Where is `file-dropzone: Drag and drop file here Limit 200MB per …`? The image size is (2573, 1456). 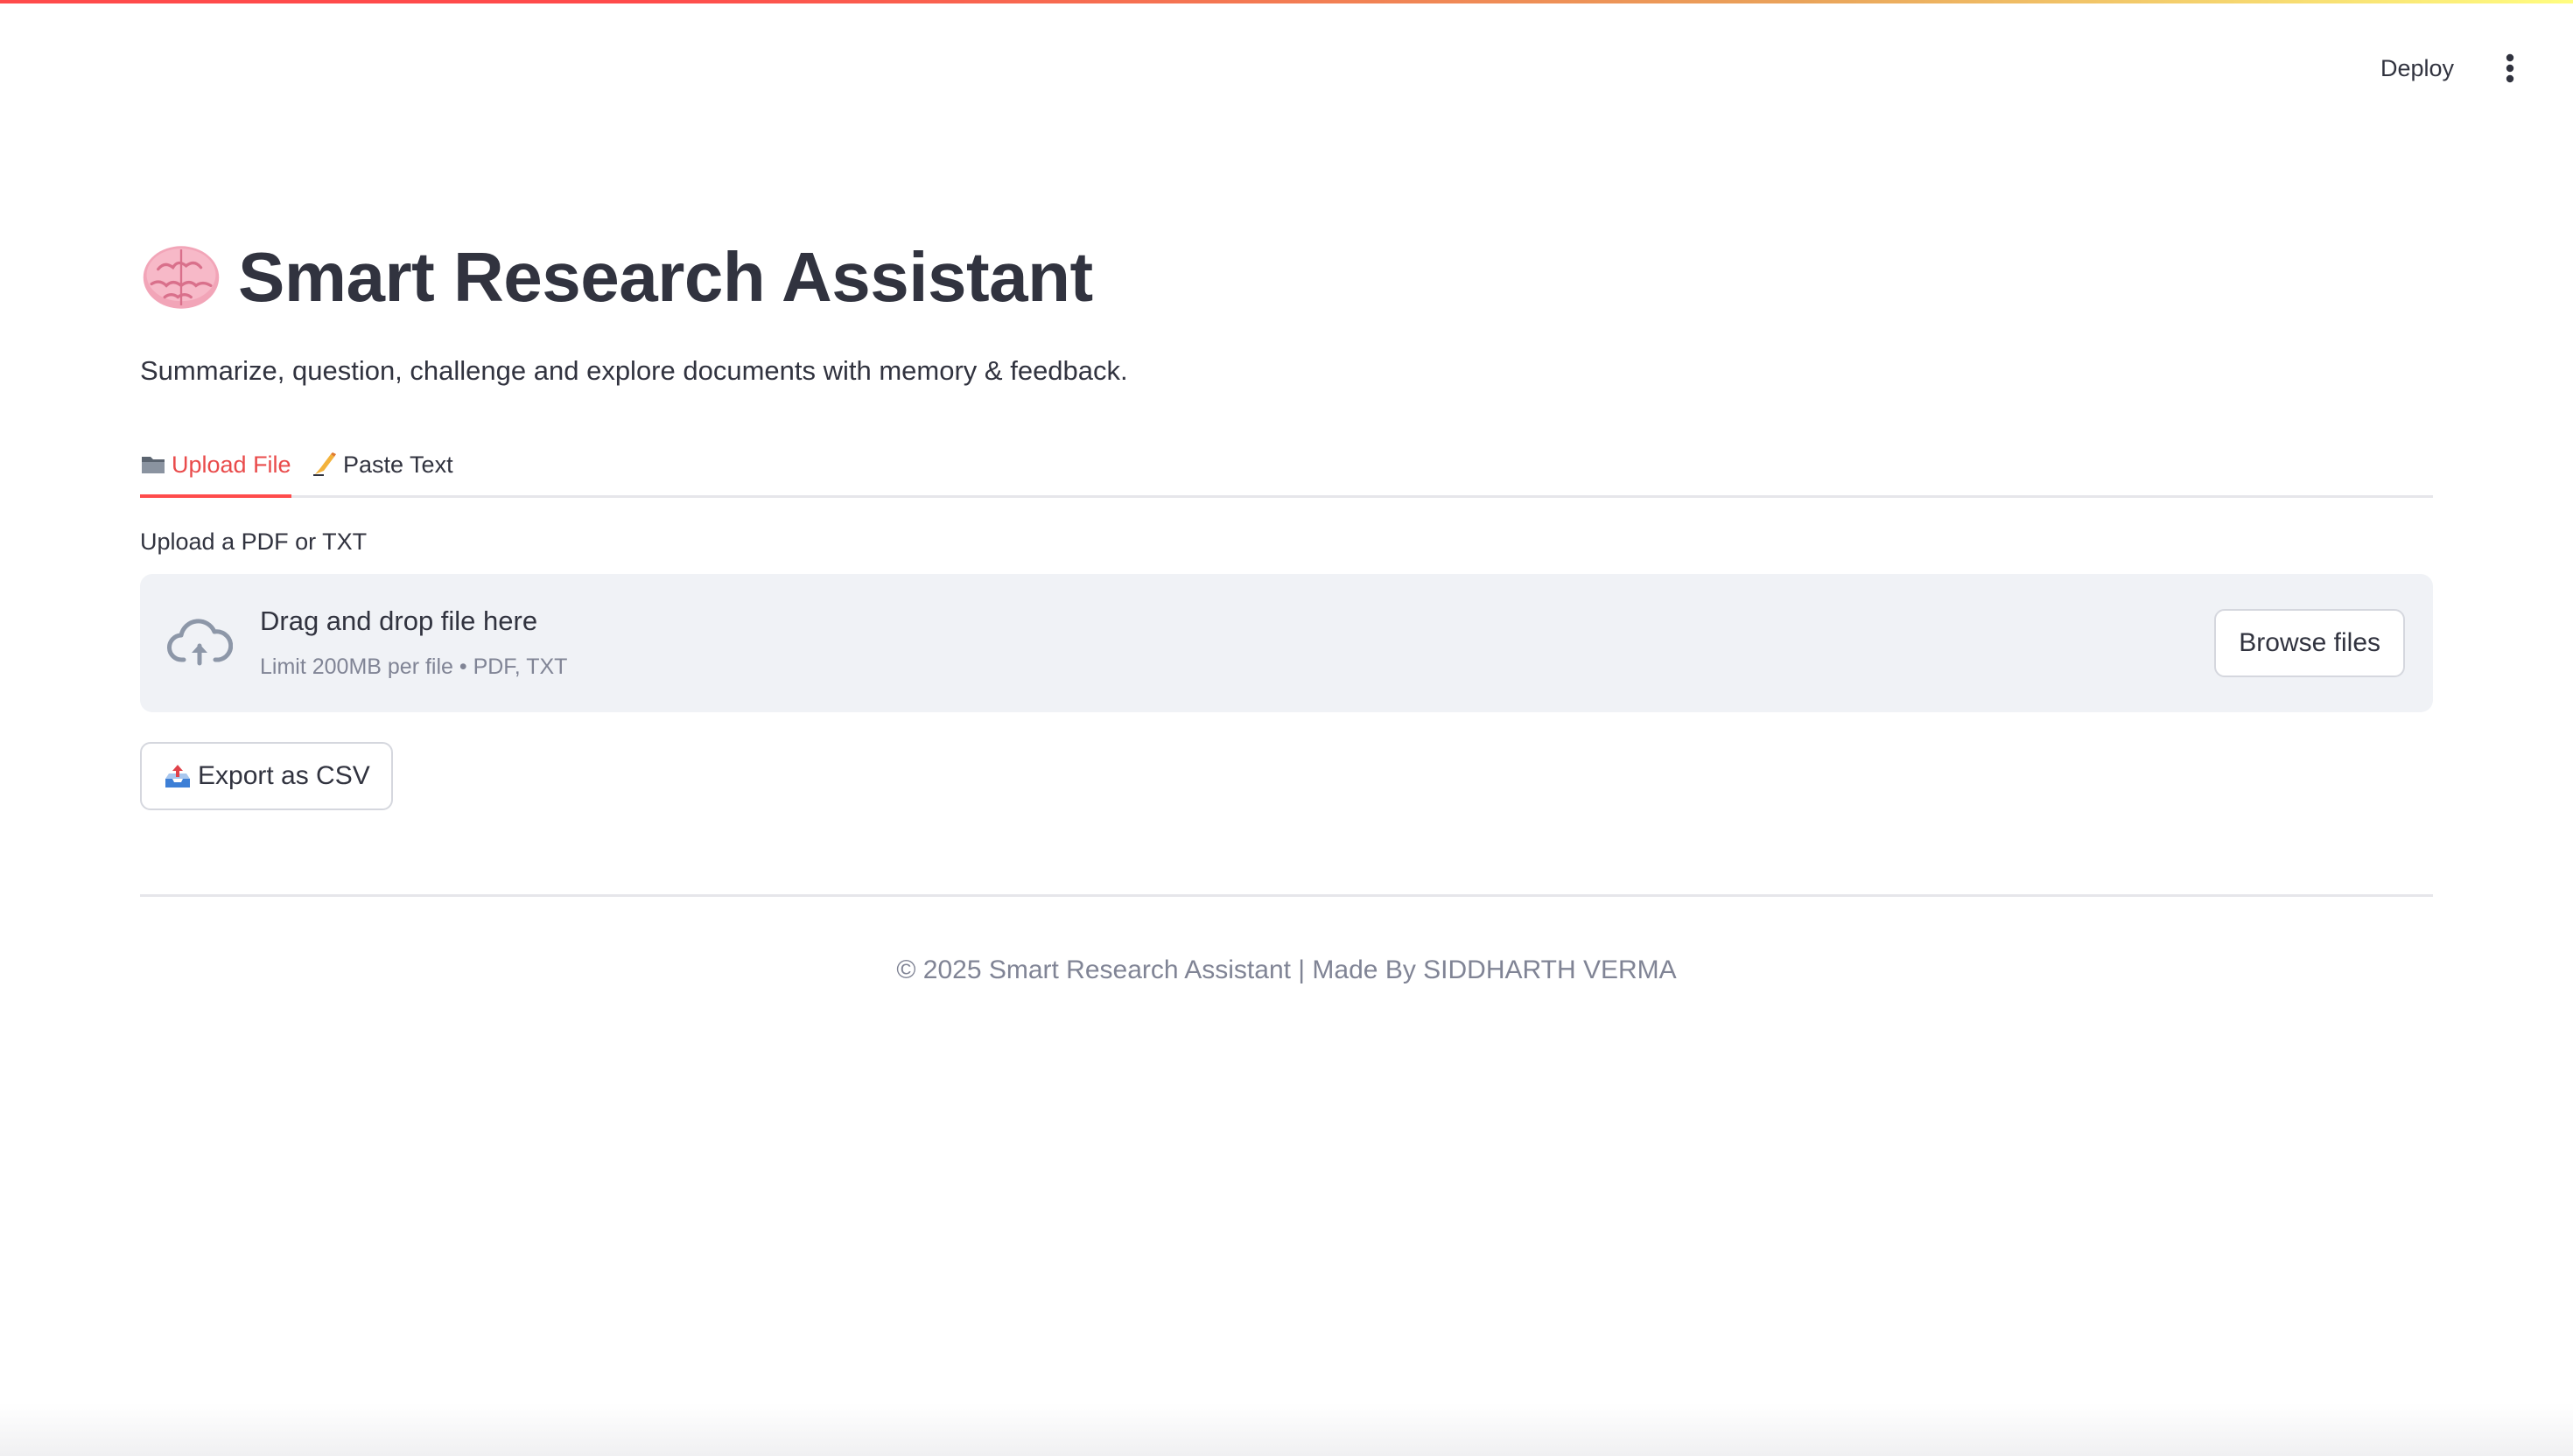 file-dropzone: Drag and drop file here Limit 200MB per … is located at coordinates (1286, 643).